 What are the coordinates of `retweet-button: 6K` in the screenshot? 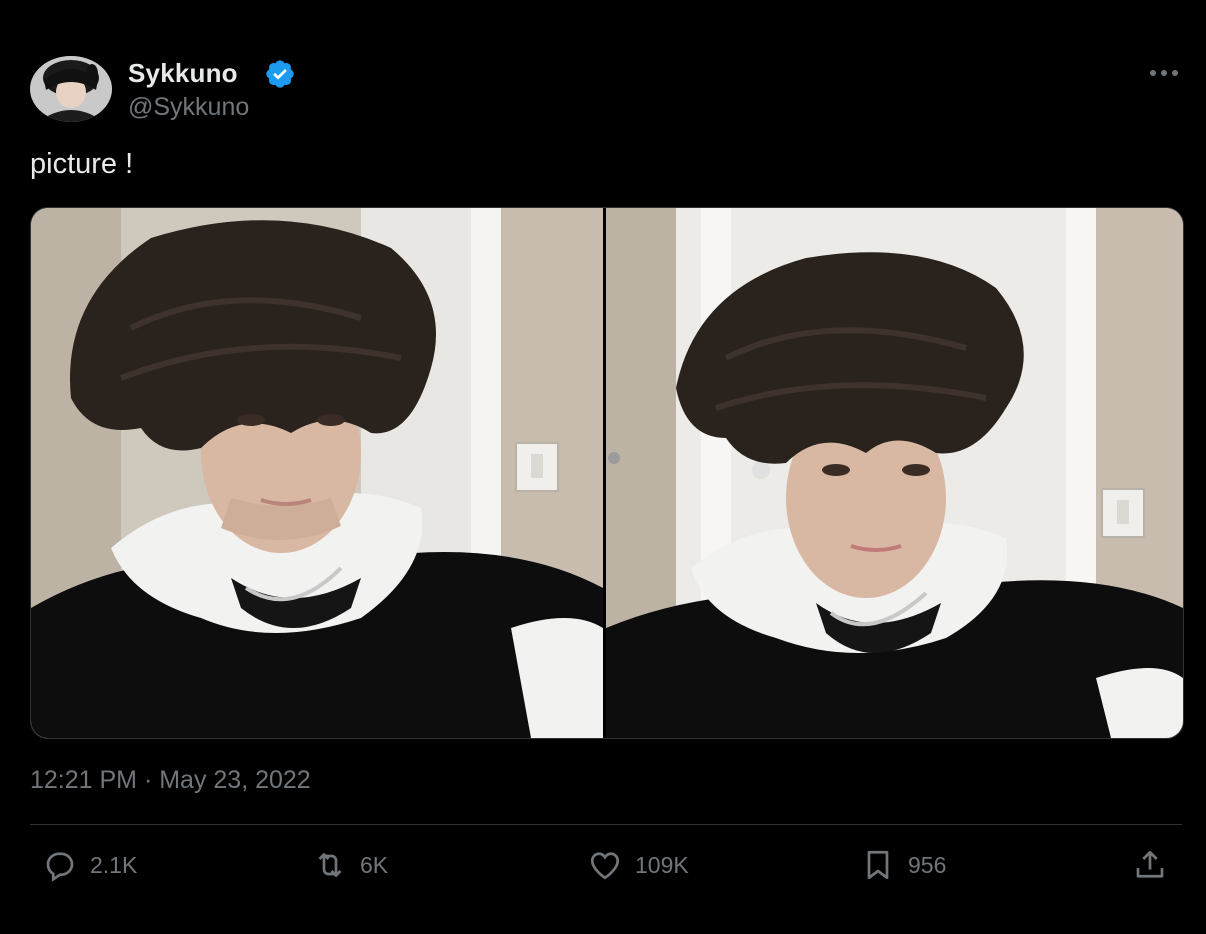 It's located at (349, 865).